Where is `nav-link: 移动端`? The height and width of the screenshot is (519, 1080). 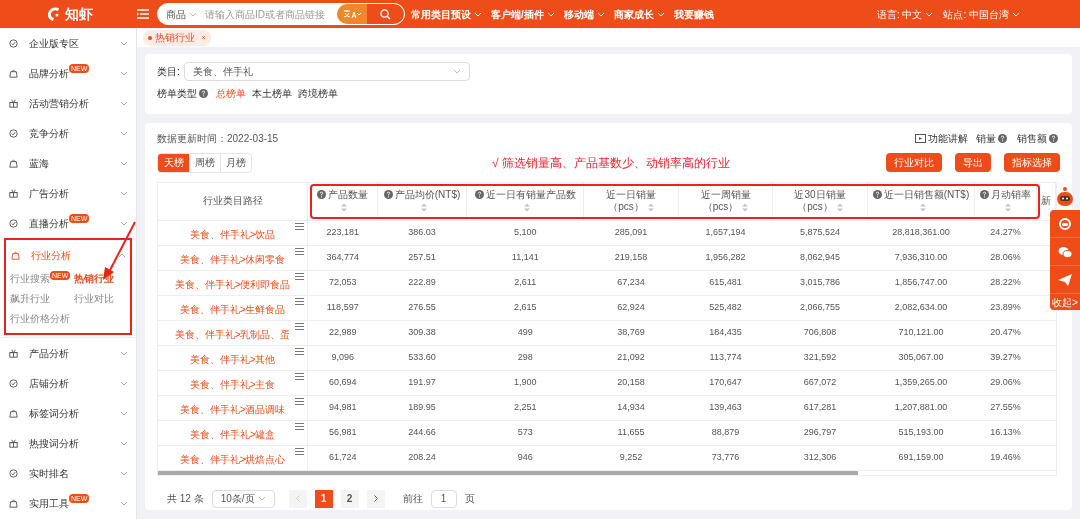 nav-link: 移动端 is located at coordinates (584, 14).